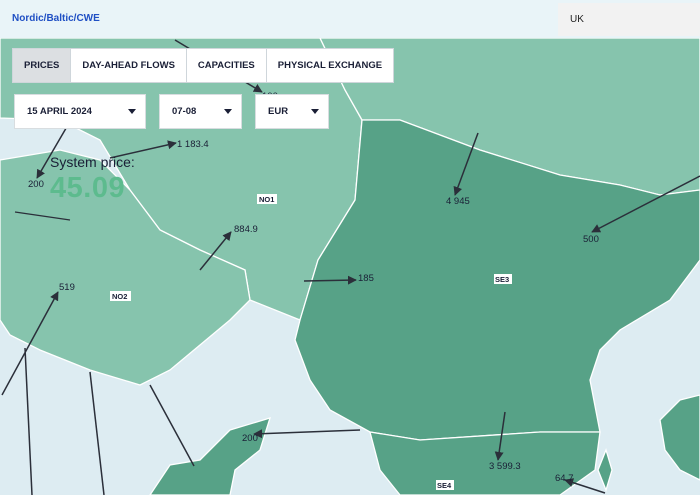  Describe the element at coordinates (59, 111) in the screenshot. I see `date-value: 15 APRIL 2024` at that location.